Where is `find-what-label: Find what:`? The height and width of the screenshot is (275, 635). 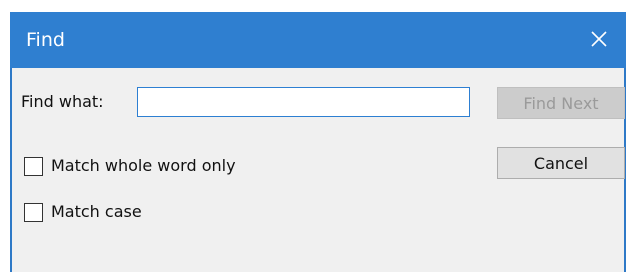 find-what-label: Find what: is located at coordinates (62, 101).